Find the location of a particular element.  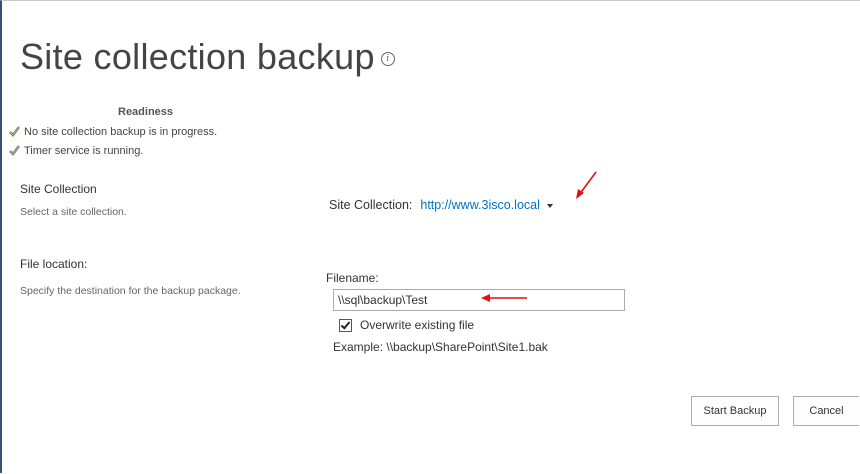

page-title: Site collection backup i is located at coordinates (207, 57).